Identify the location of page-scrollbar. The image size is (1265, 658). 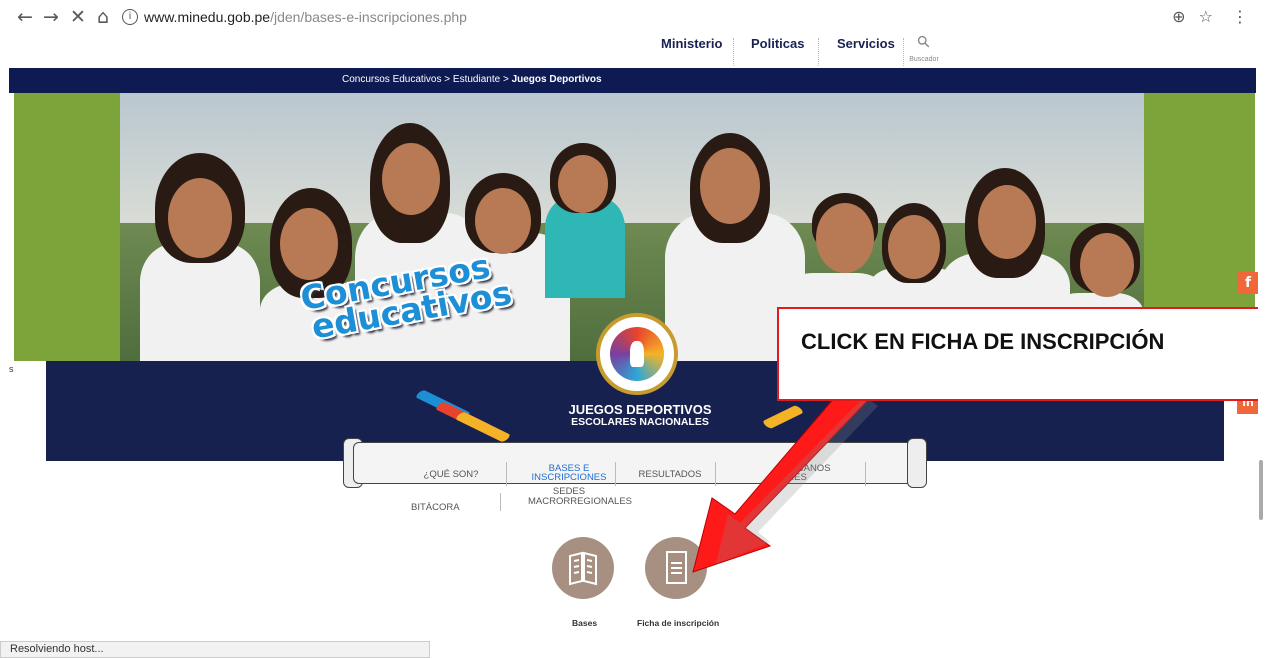
(1261, 375).